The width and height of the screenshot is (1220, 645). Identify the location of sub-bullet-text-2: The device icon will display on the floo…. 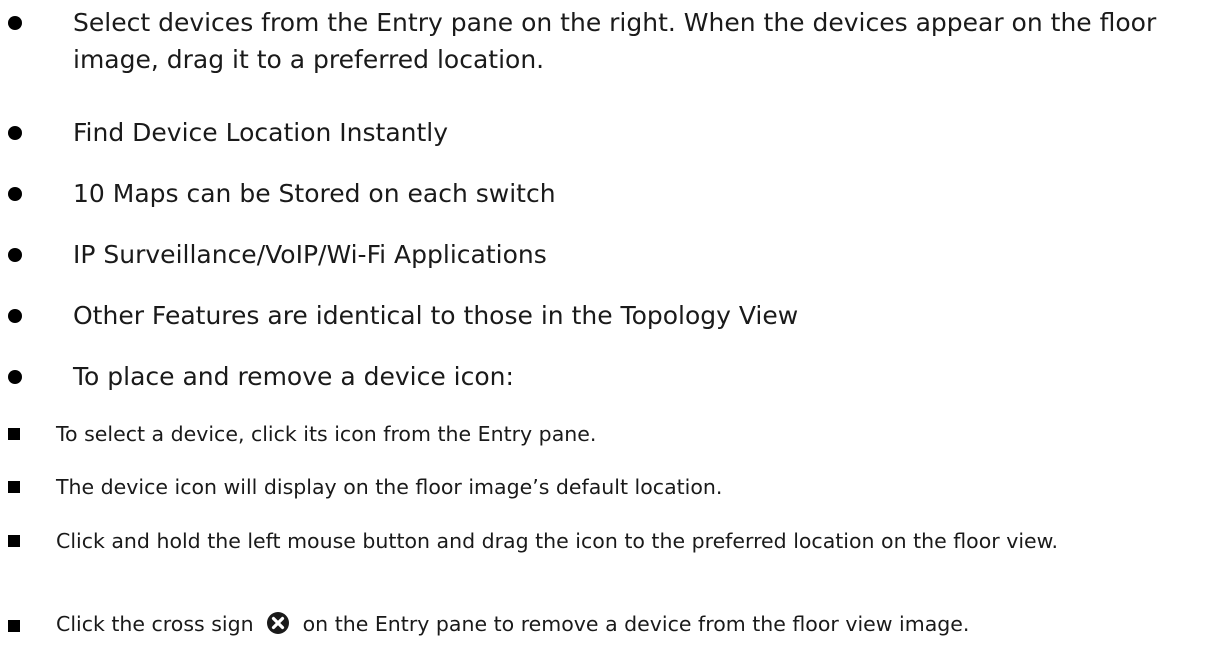
(389, 487).